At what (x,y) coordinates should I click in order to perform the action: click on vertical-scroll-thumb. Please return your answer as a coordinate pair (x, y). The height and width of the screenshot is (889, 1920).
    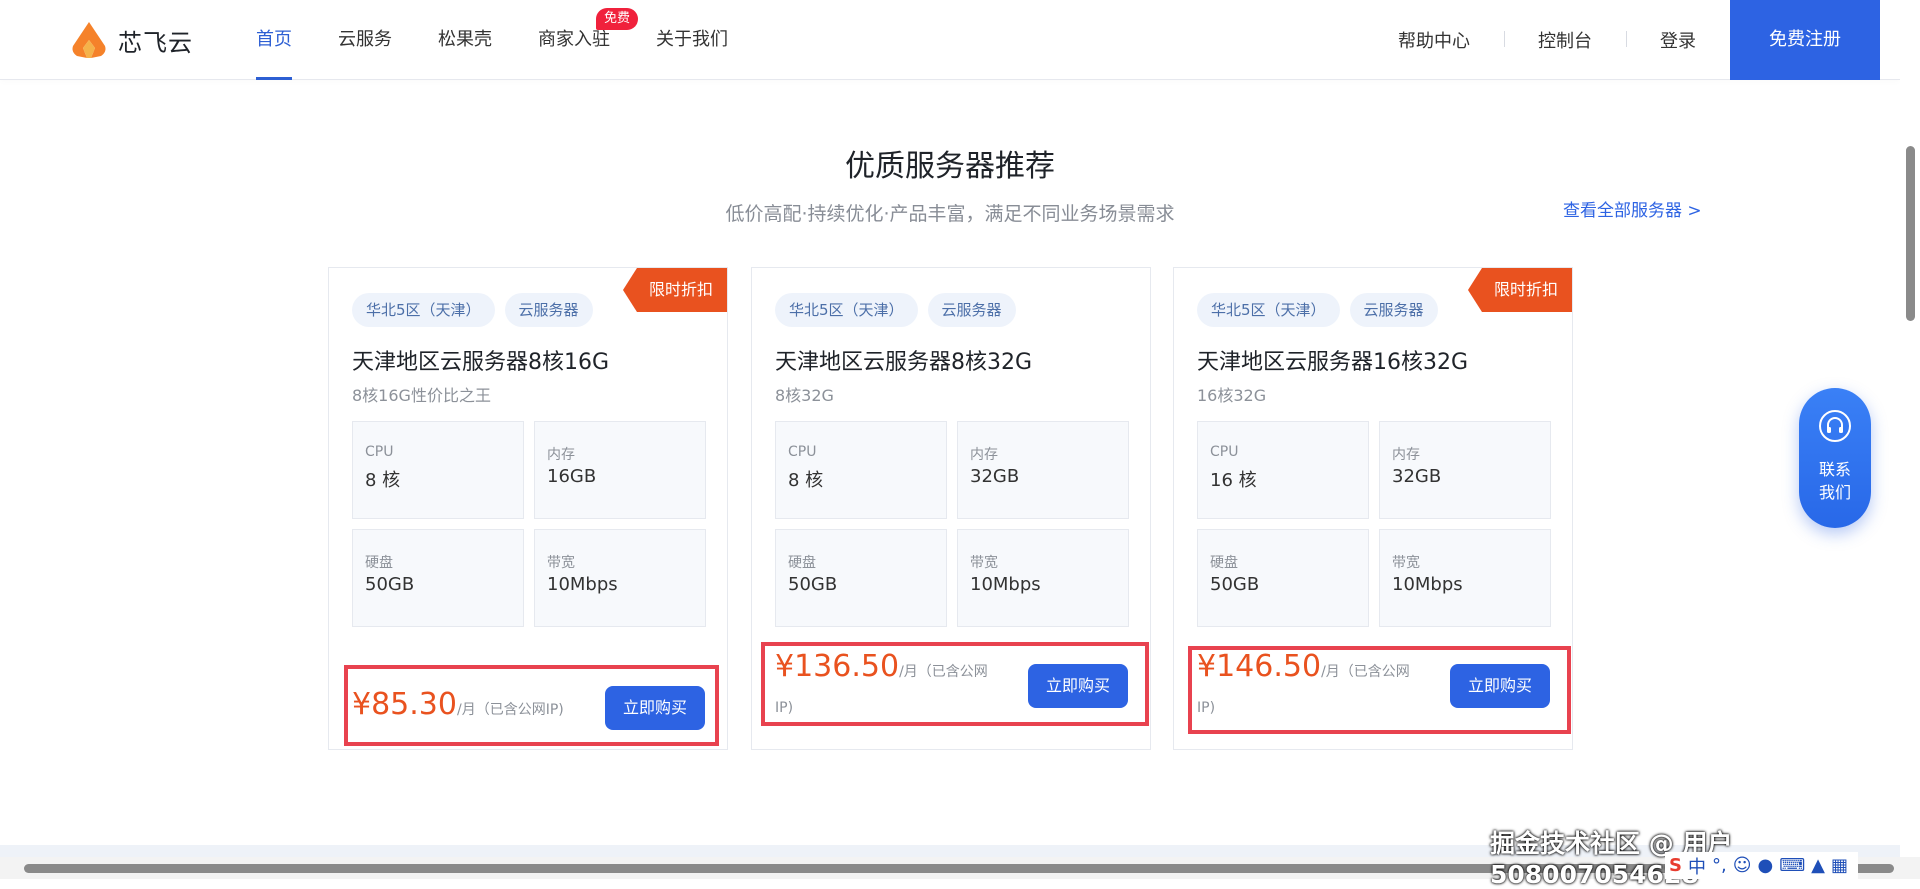
    Looking at the image, I should click on (1910, 233).